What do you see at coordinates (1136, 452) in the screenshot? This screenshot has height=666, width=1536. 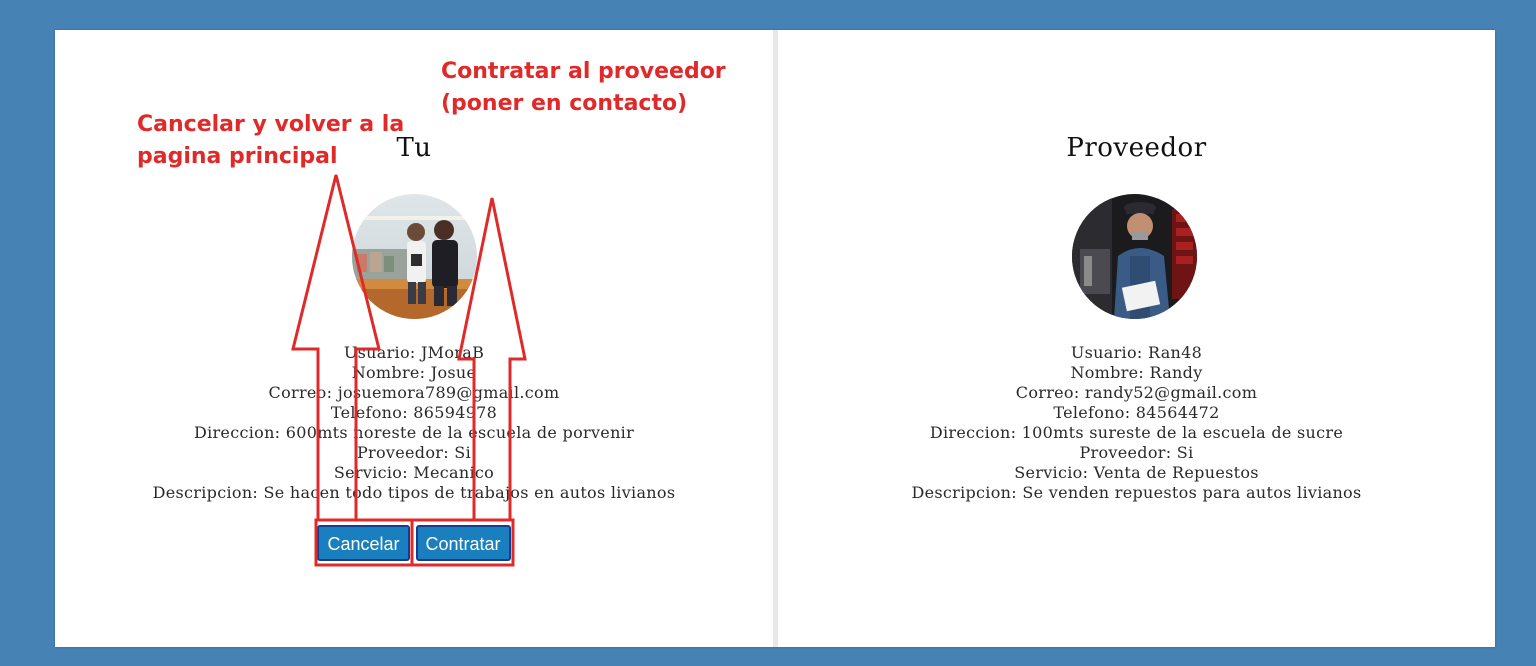 I see `provider-provider-flag: Proveedor: Si` at bounding box center [1136, 452].